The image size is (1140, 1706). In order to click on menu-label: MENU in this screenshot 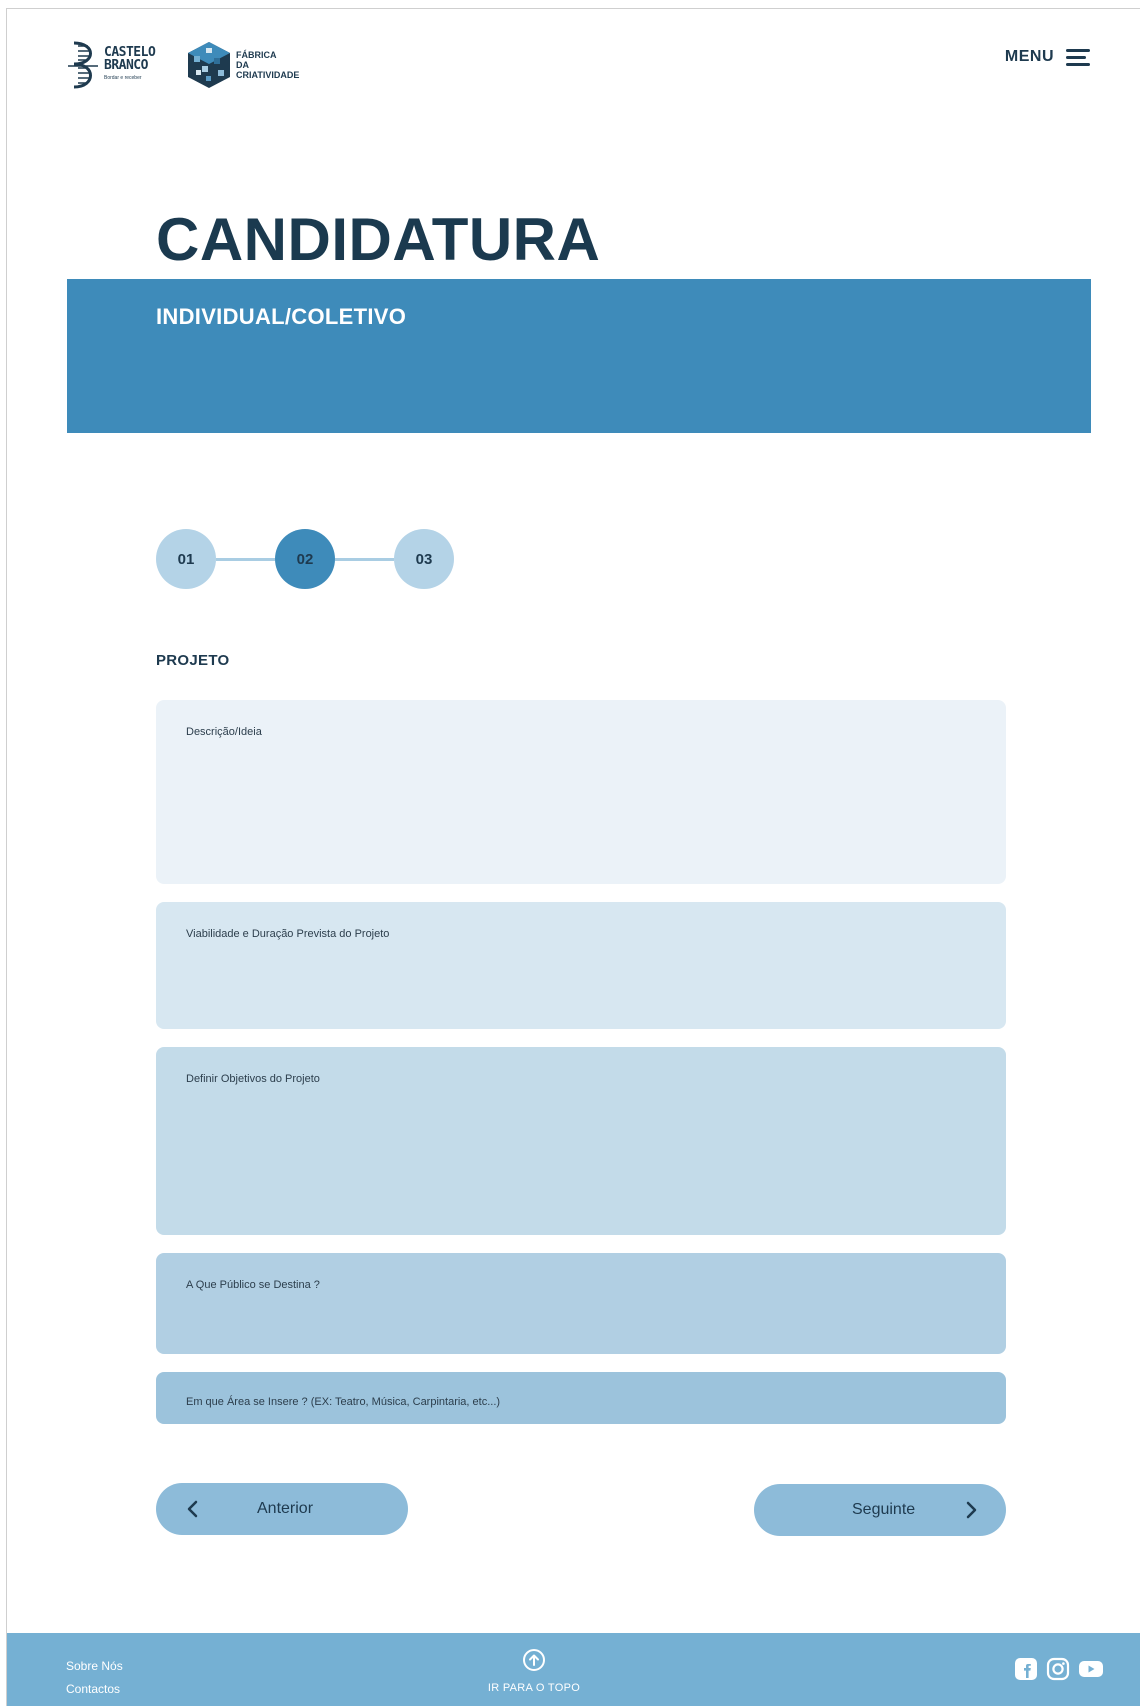, I will do `click(1029, 56)`.